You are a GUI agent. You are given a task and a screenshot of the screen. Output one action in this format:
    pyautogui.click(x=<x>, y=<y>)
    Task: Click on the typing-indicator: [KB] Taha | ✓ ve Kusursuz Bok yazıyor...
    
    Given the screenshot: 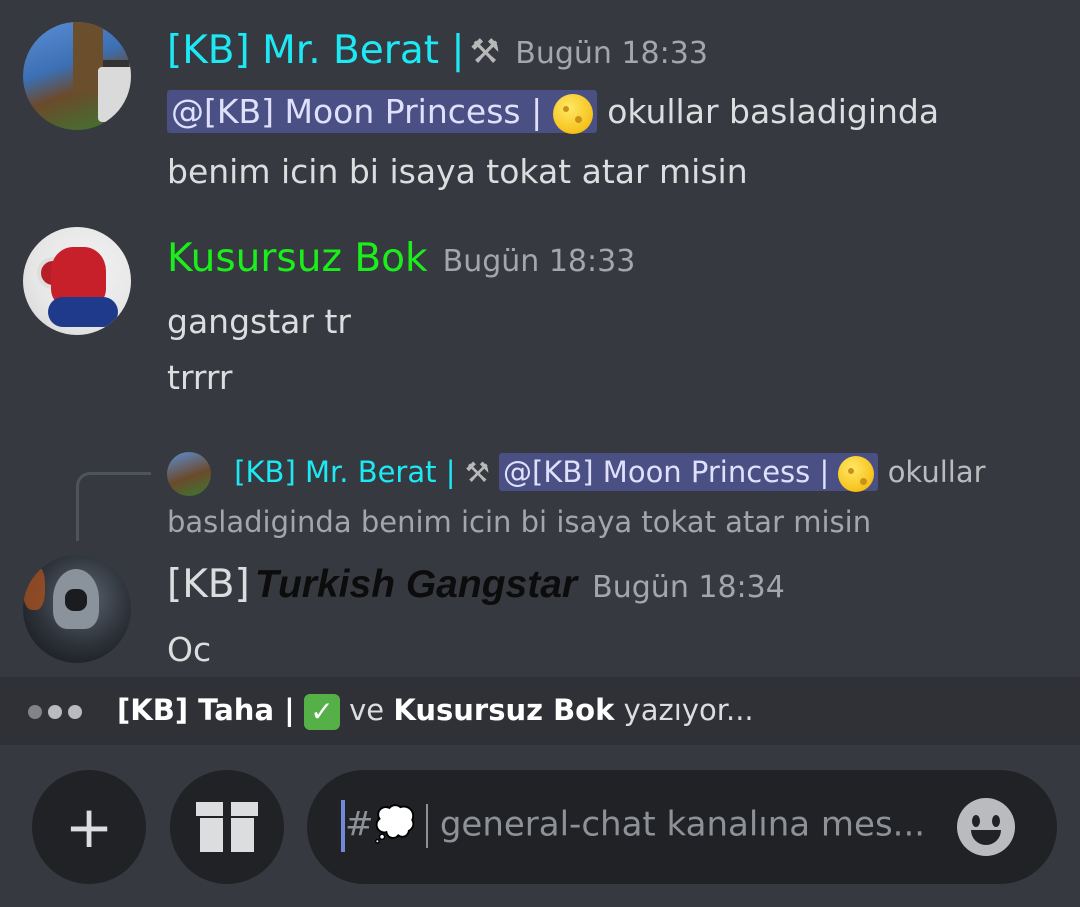 What is the action you would take?
    pyautogui.click(x=540, y=711)
    